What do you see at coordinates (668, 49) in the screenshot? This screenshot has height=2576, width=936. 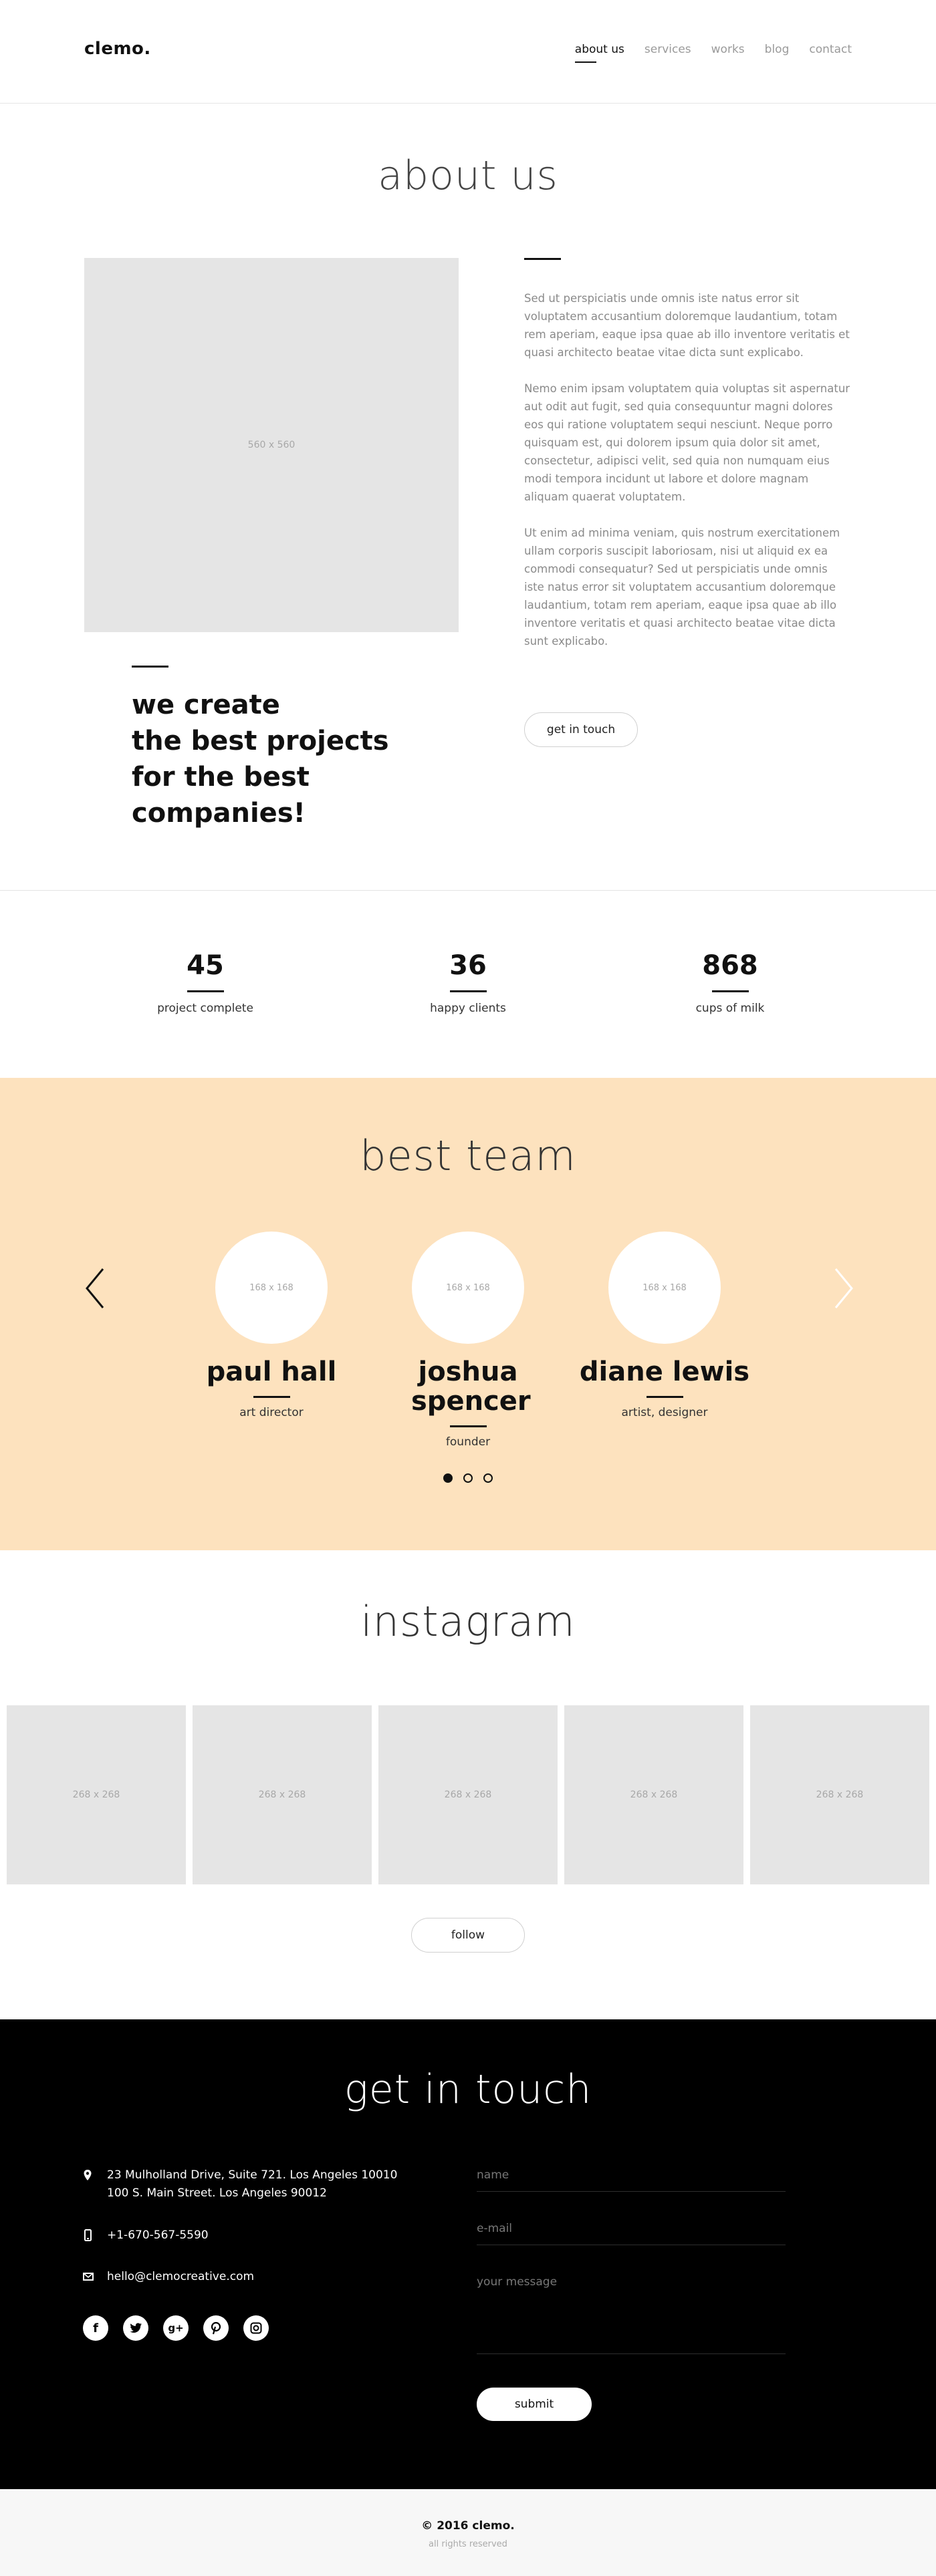 I see `nav-item-services: services` at bounding box center [668, 49].